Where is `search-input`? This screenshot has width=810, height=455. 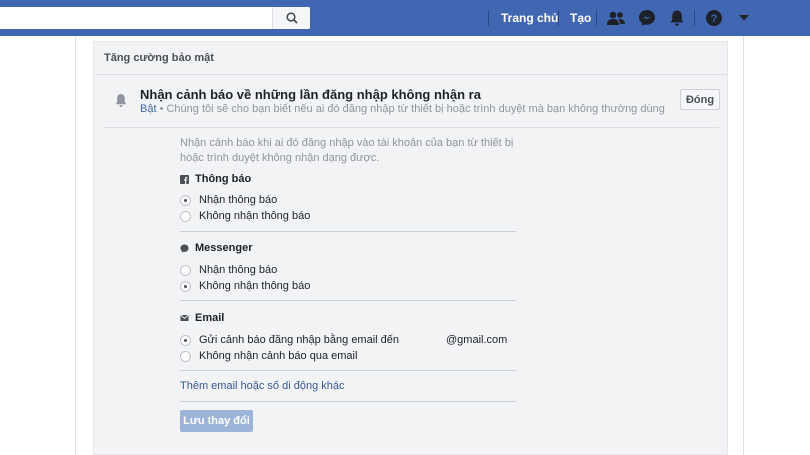 search-input is located at coordinates (155, 18).